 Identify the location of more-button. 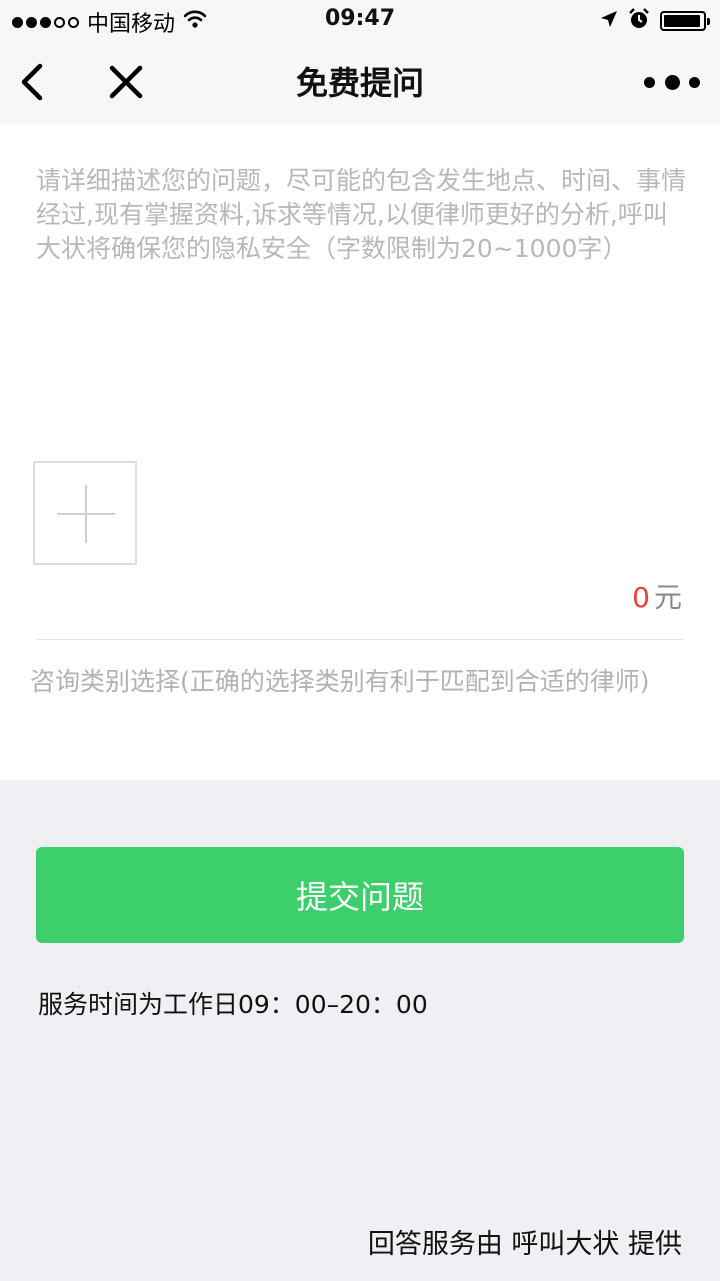
(672, 82).